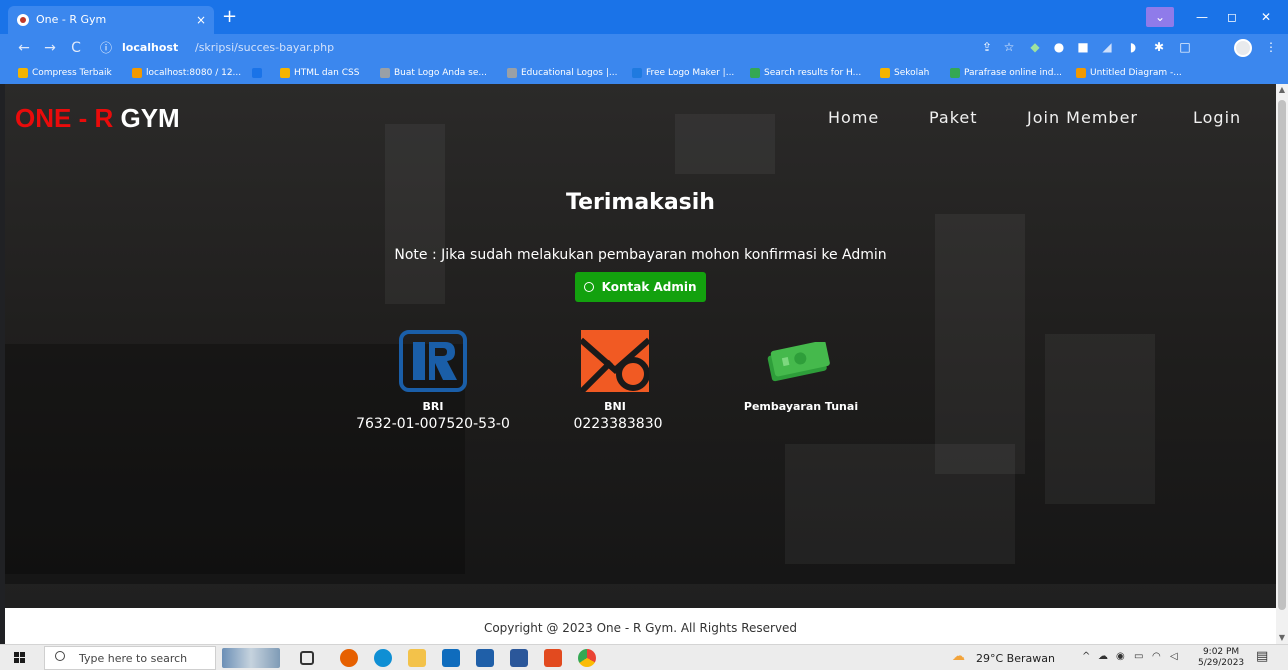 This screenshot has width=1288, height=670. I want to click on bookmark-label: HTML dan CSS, so click(327, 73).